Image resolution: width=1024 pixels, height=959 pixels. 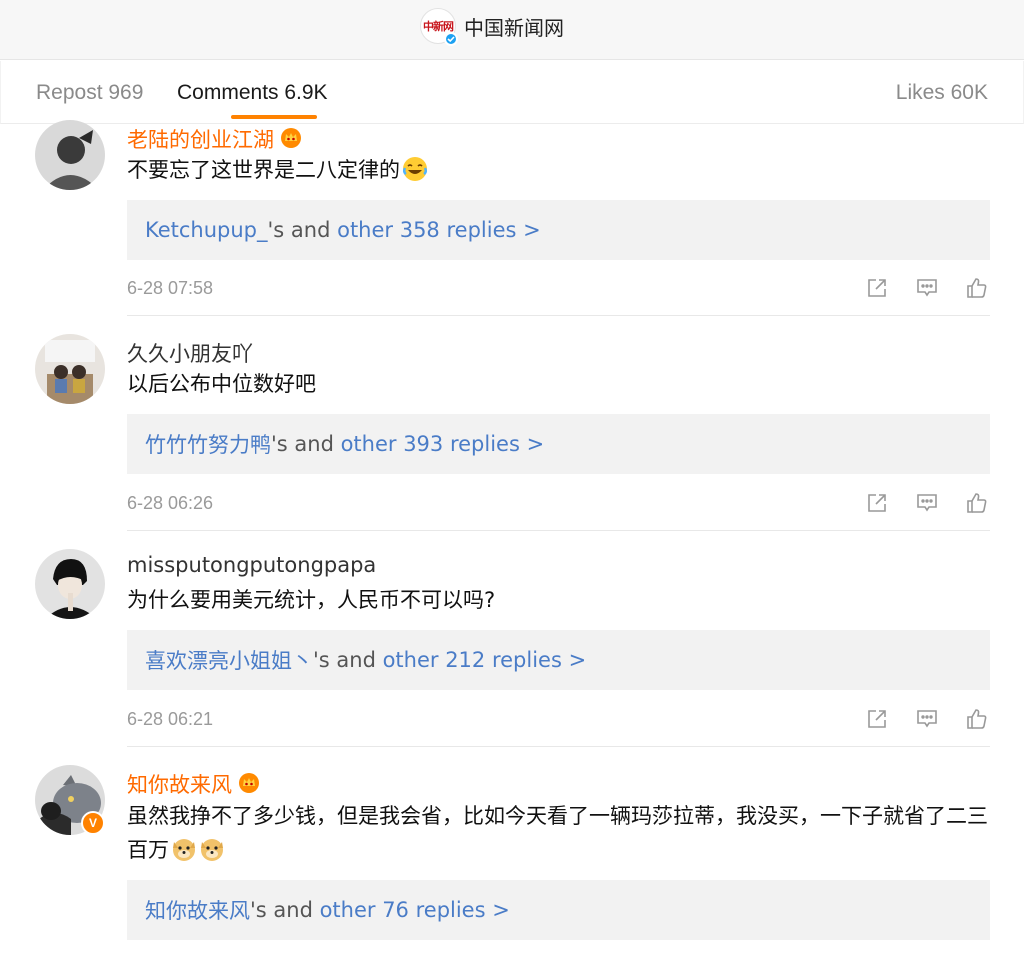 What do you see at coordinates (197, 910) in the screenshot?
I see `reply-user-link: 知你故来风` at bounding box center [197, 910].